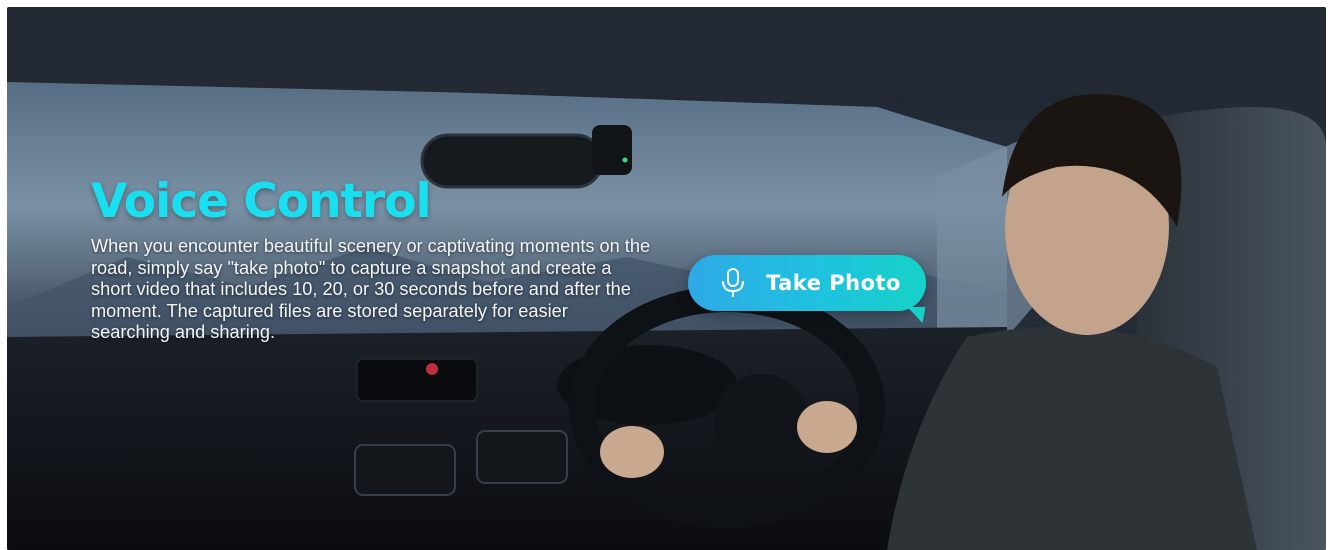 This screenshot has height=550, width=1333. Describe the element at coordinates (833, 283) in the screenshot. I see `take-photo-label: Take Photo` at that location.